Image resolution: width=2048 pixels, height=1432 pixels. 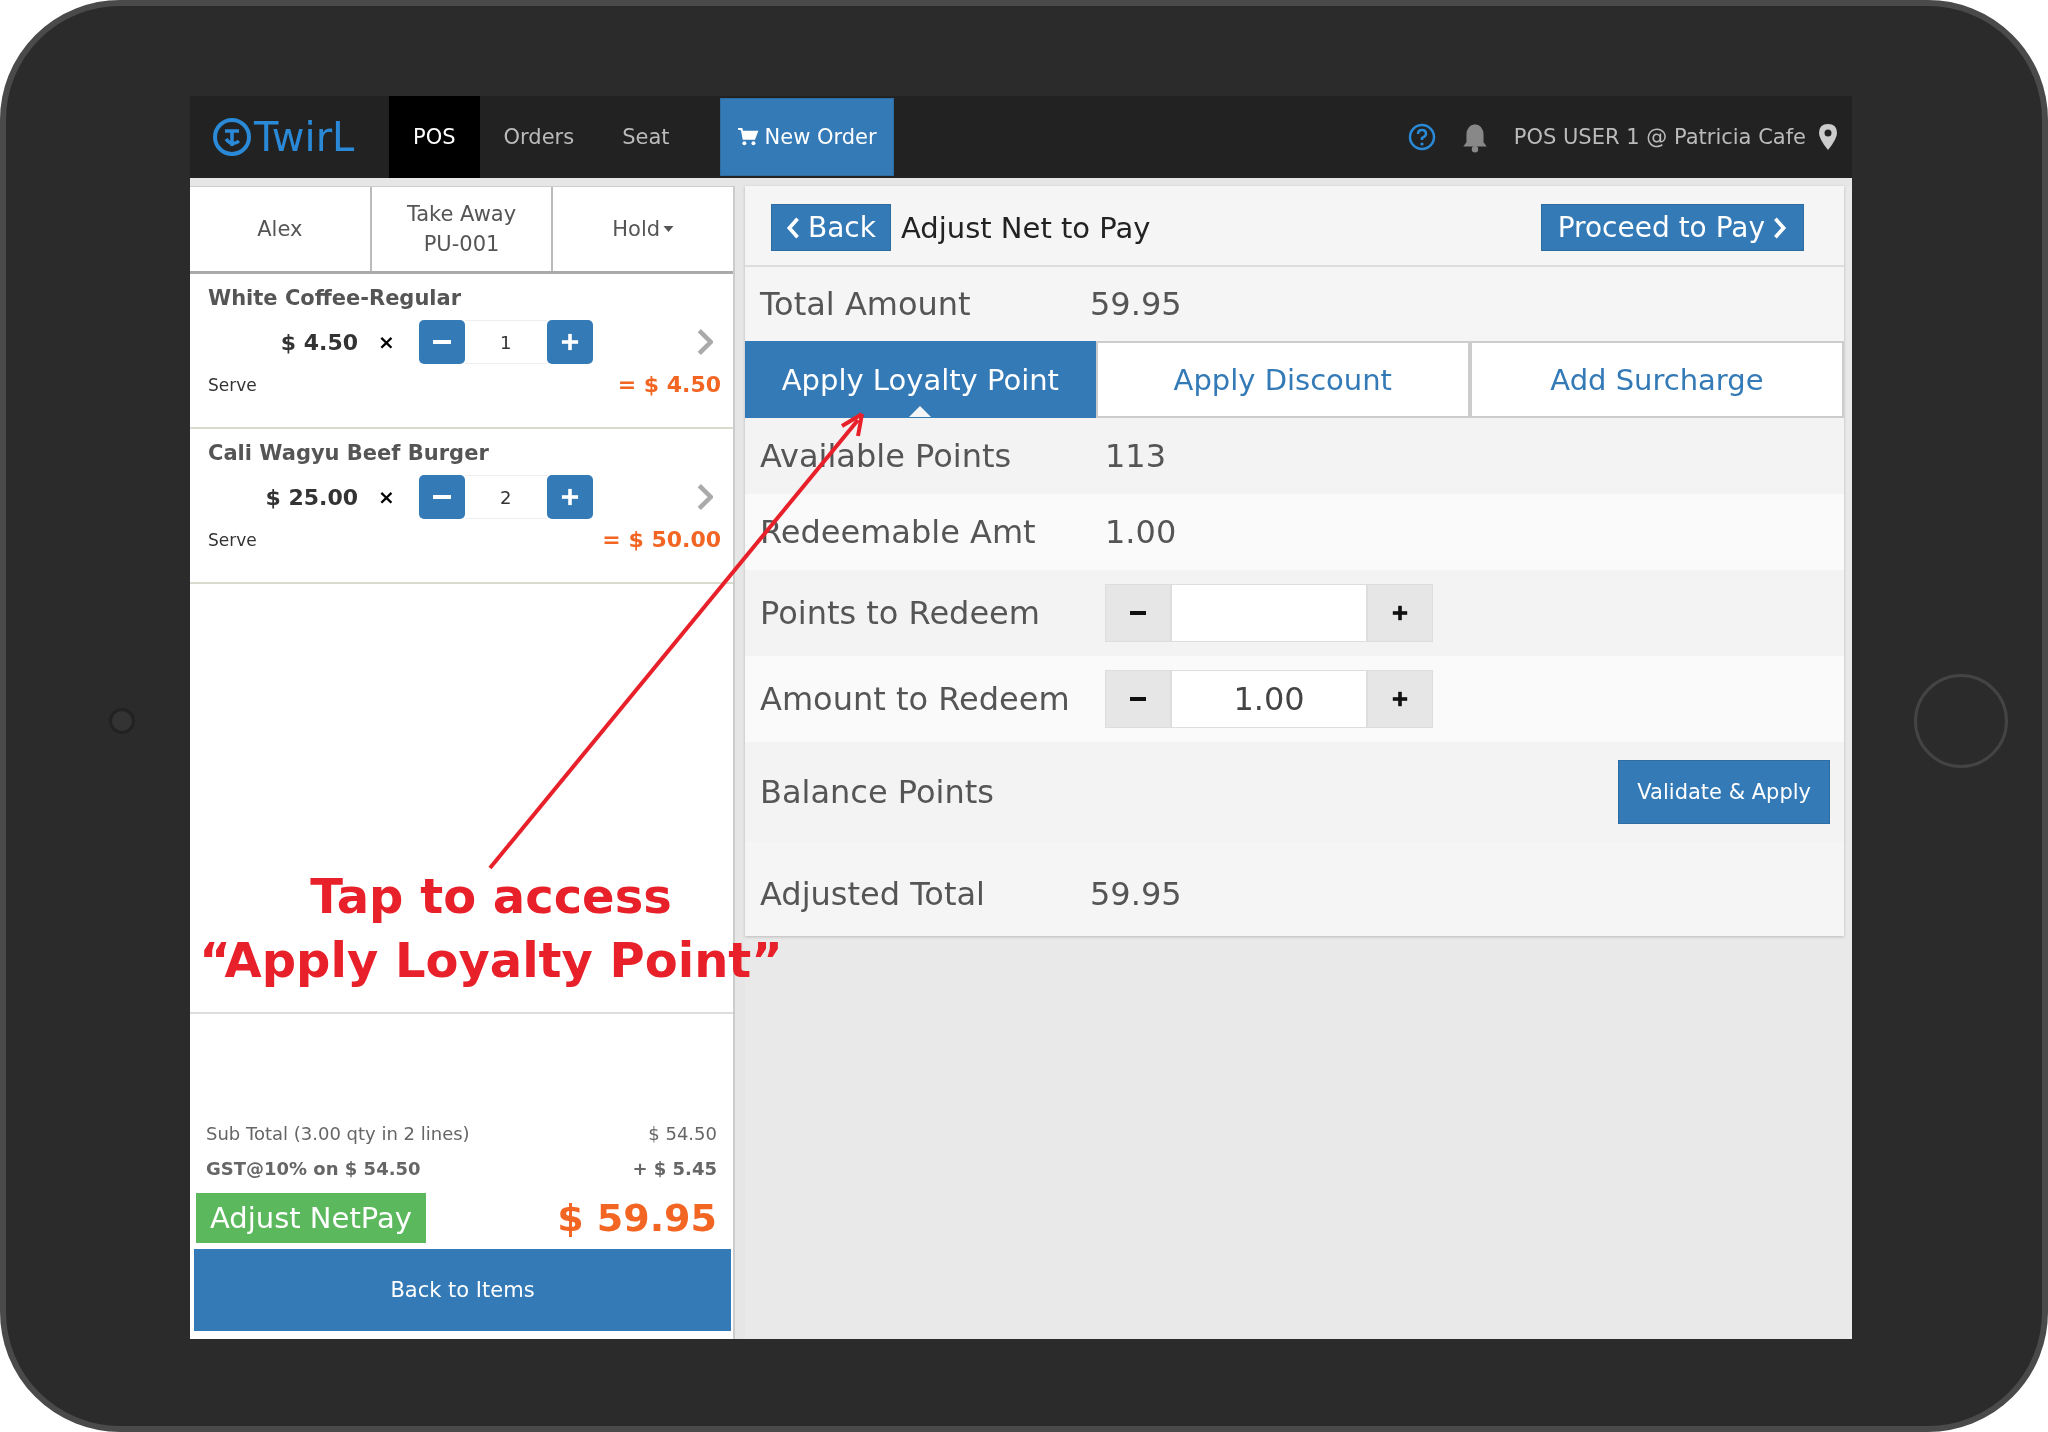 I want to click on panel-title: Adjust Net to Pay, so click(x=1026, y=227).